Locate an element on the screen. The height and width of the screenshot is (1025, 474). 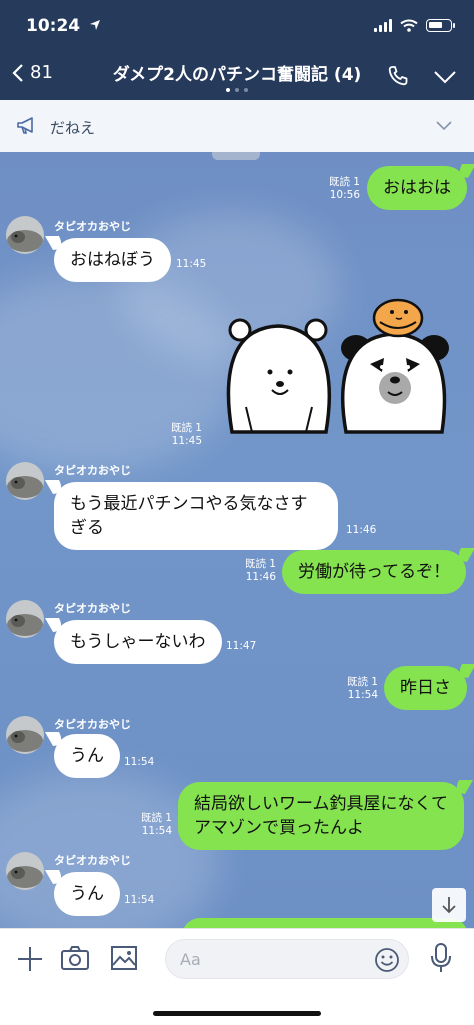
back-button: 81 is located at coordinates (32, 72).